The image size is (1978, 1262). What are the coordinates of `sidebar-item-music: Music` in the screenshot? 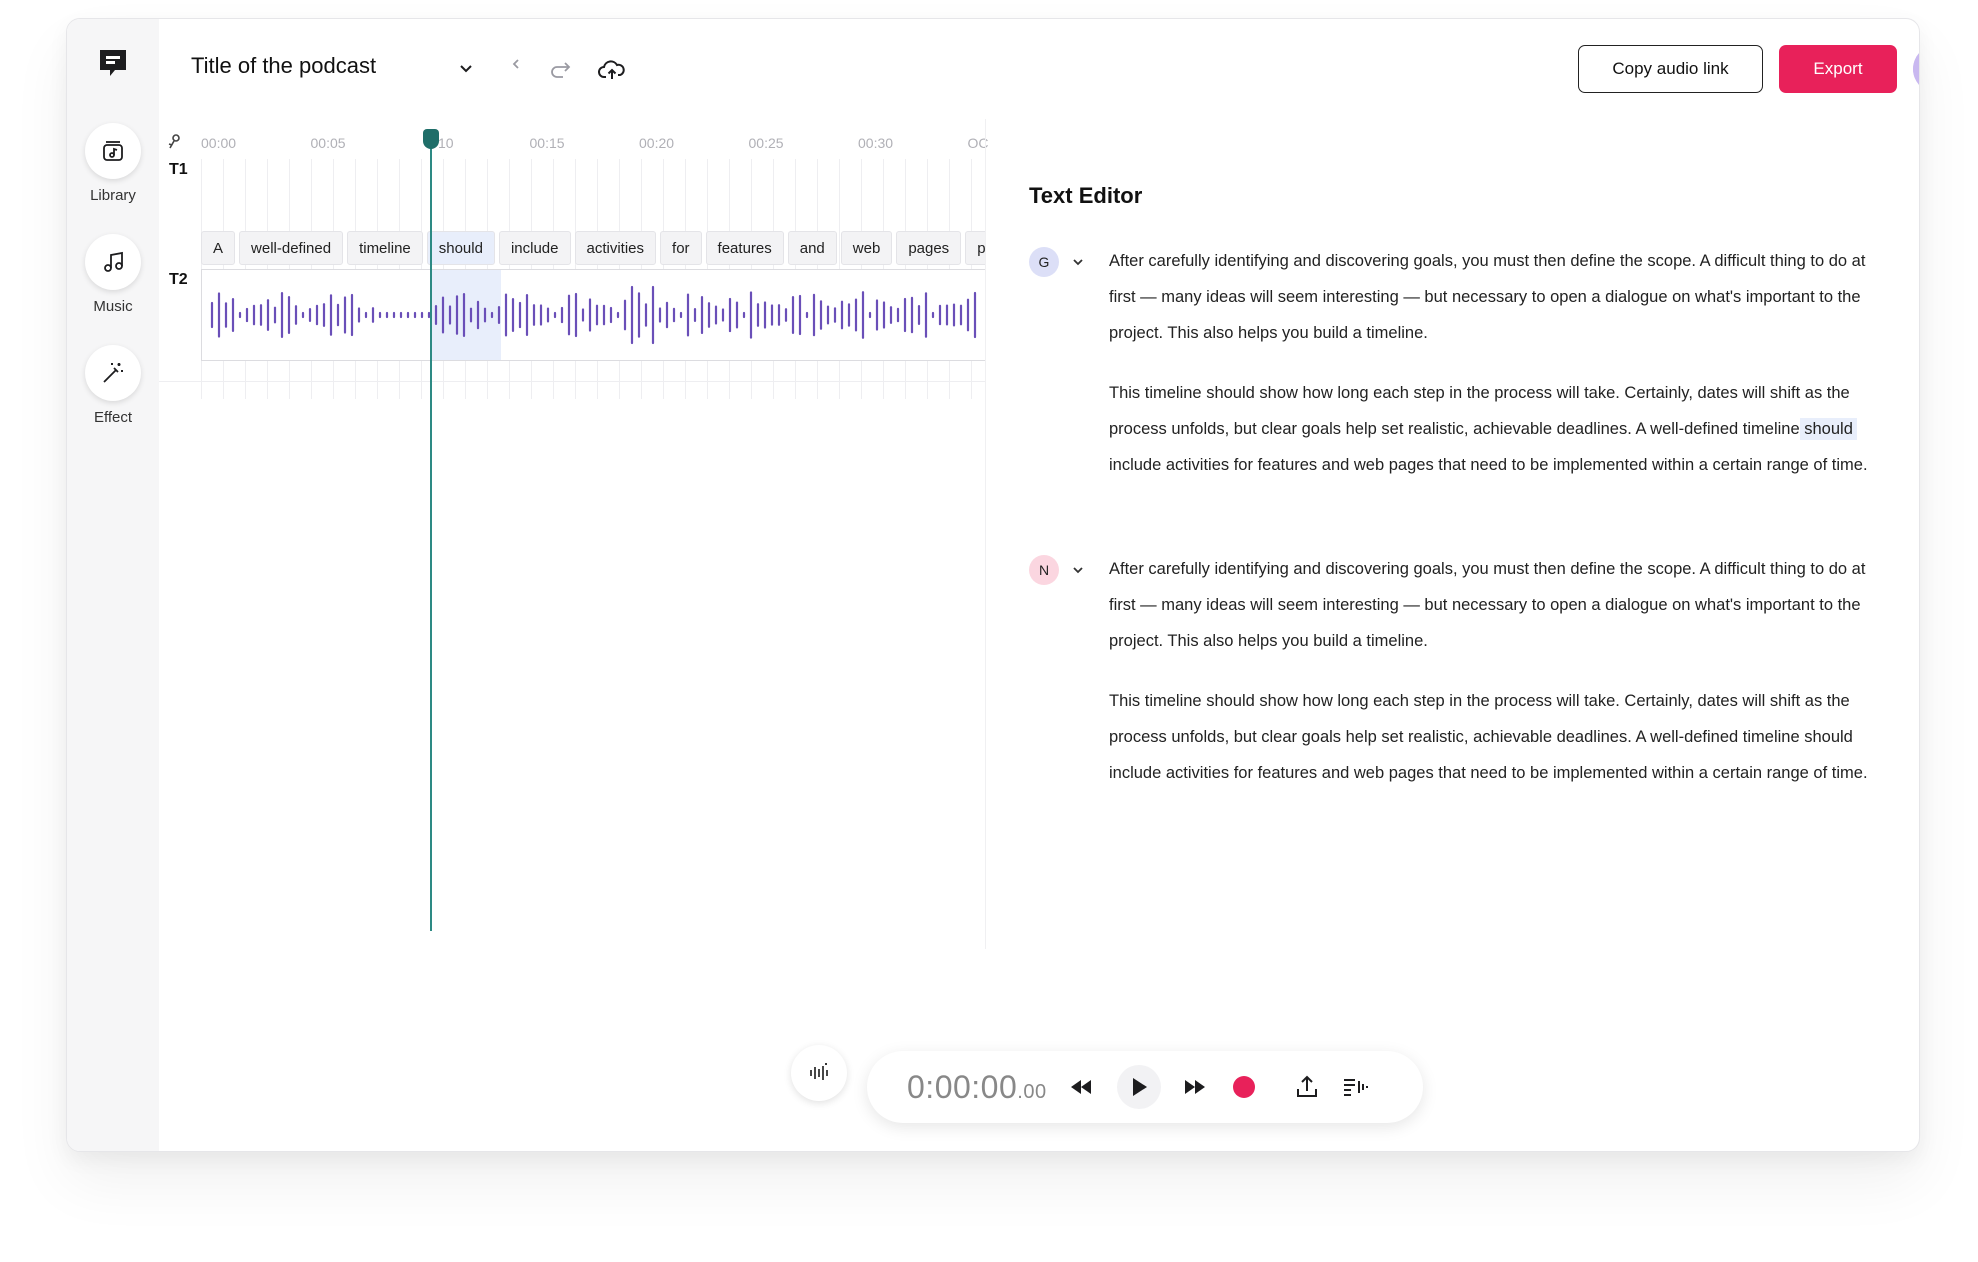 It's located at (113, 274).